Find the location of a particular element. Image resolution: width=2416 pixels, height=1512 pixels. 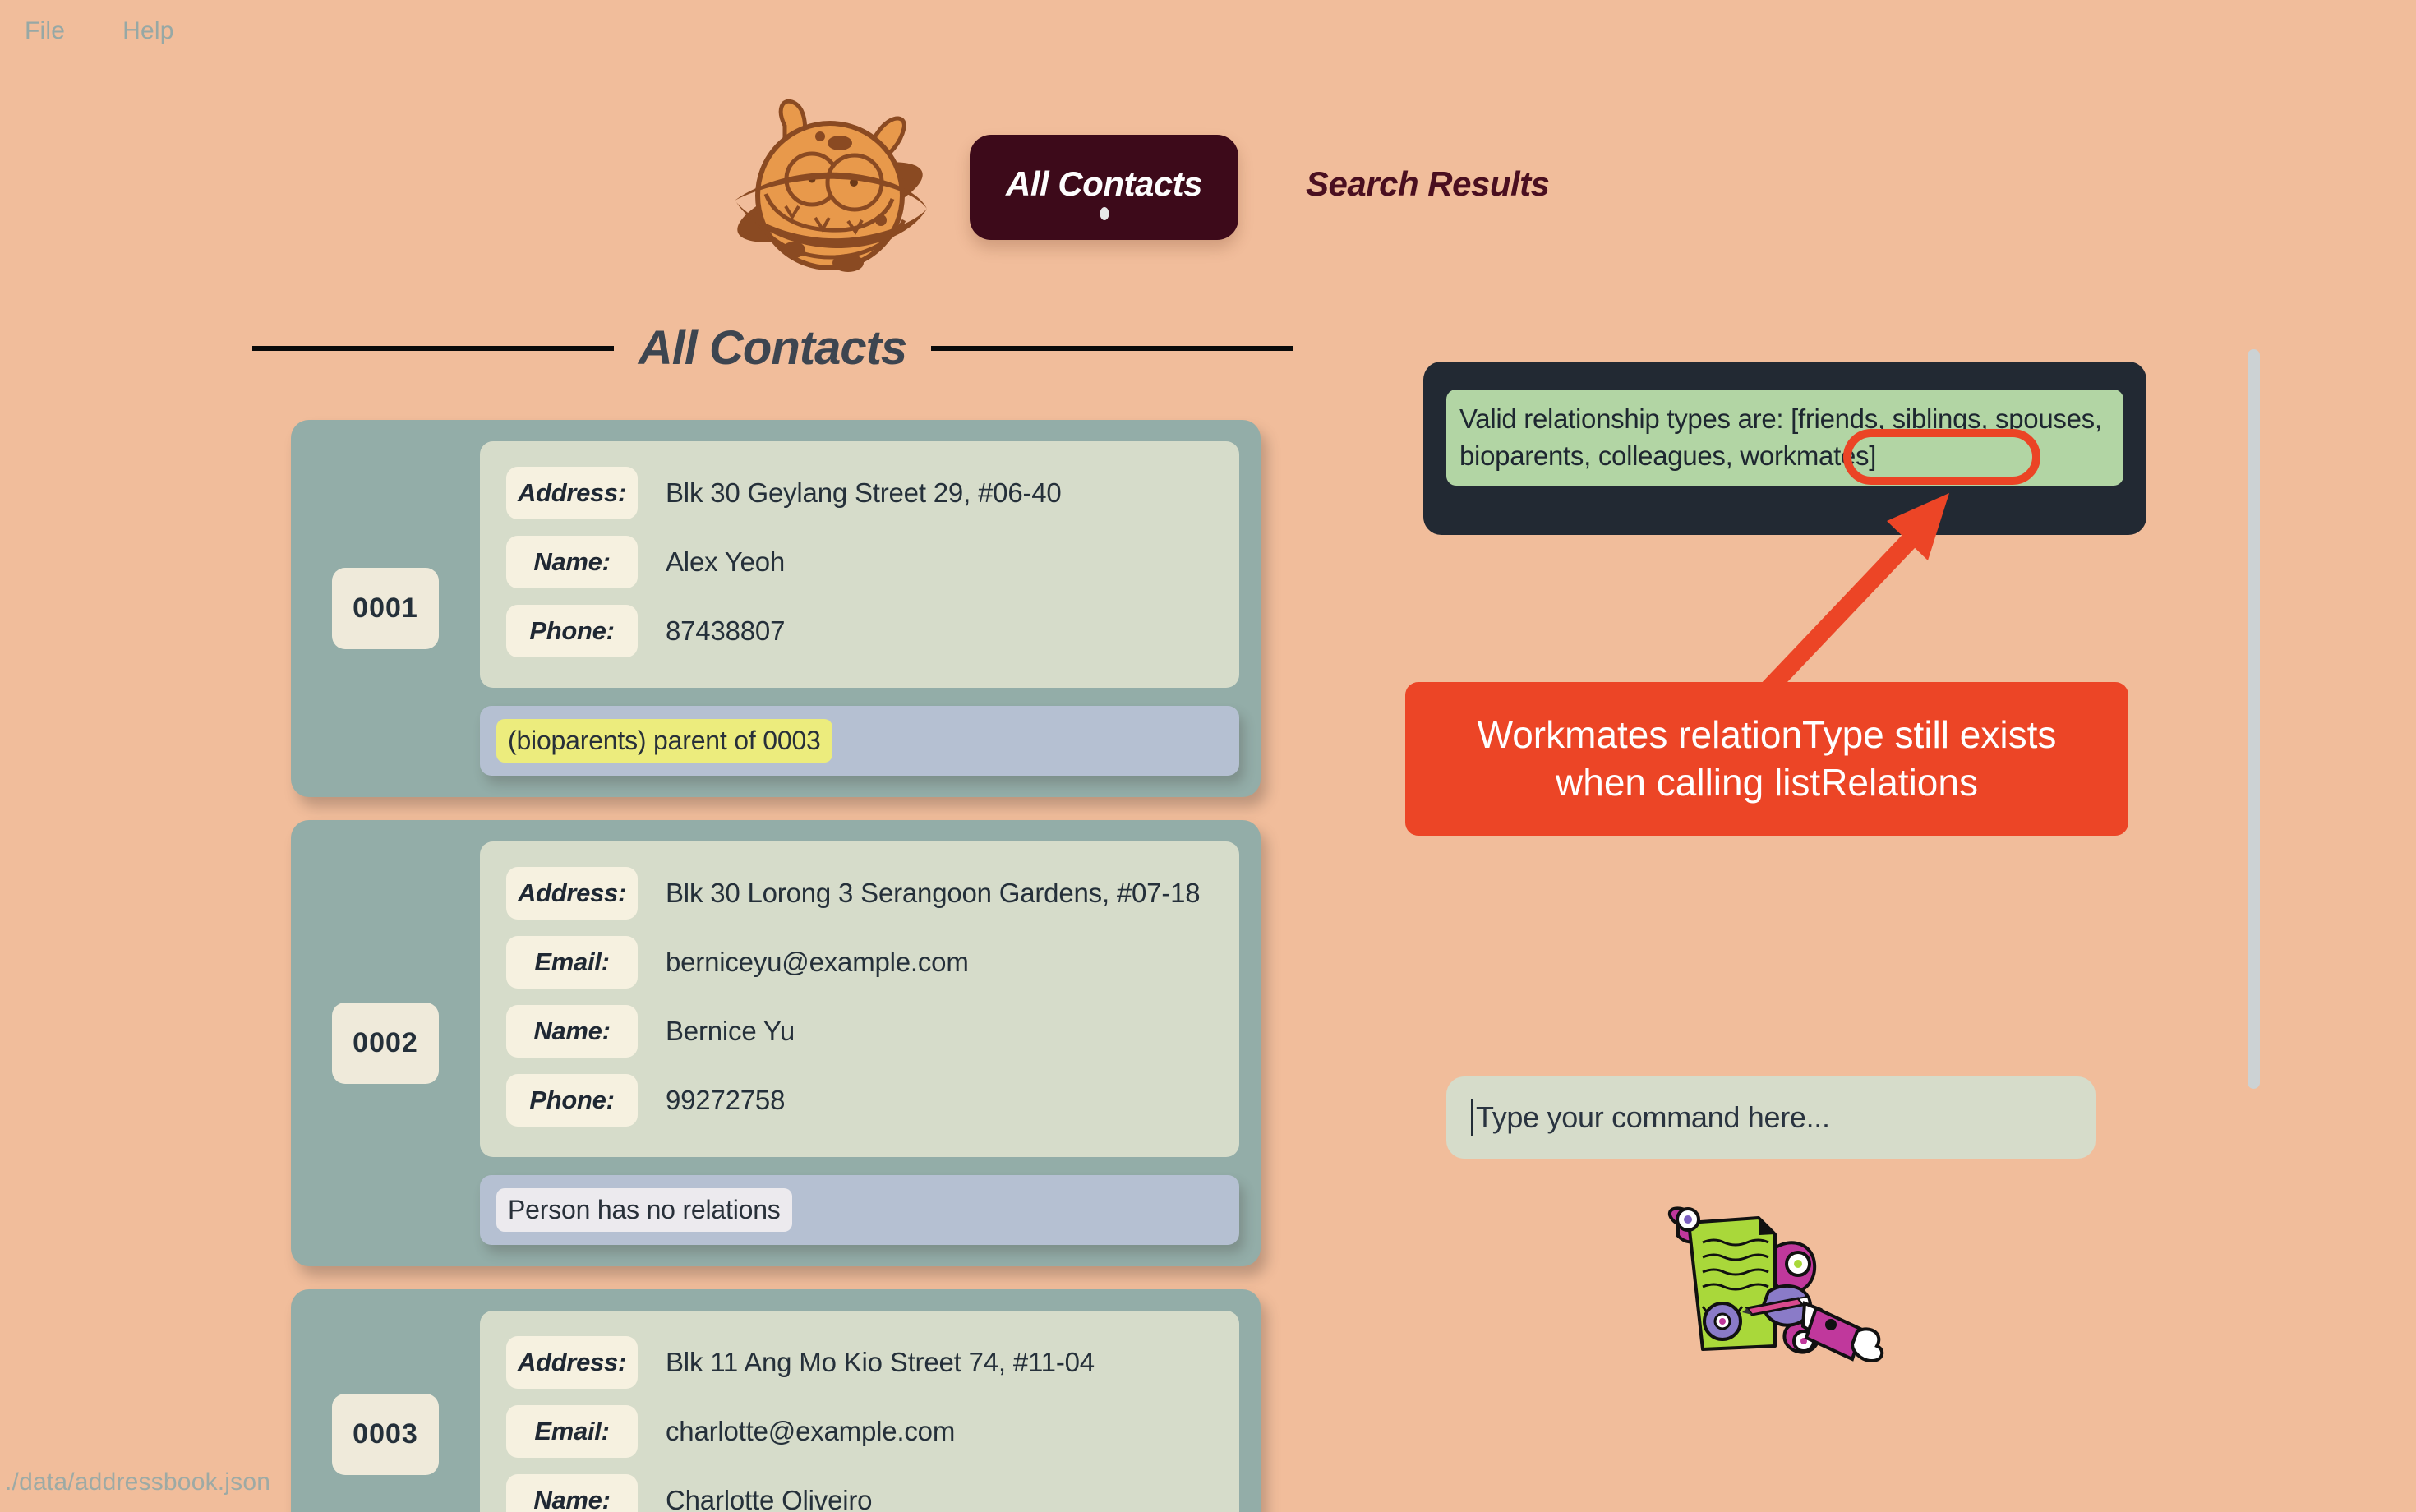

field-row: Phone: 87438807 is located at coordinates (860, 631).